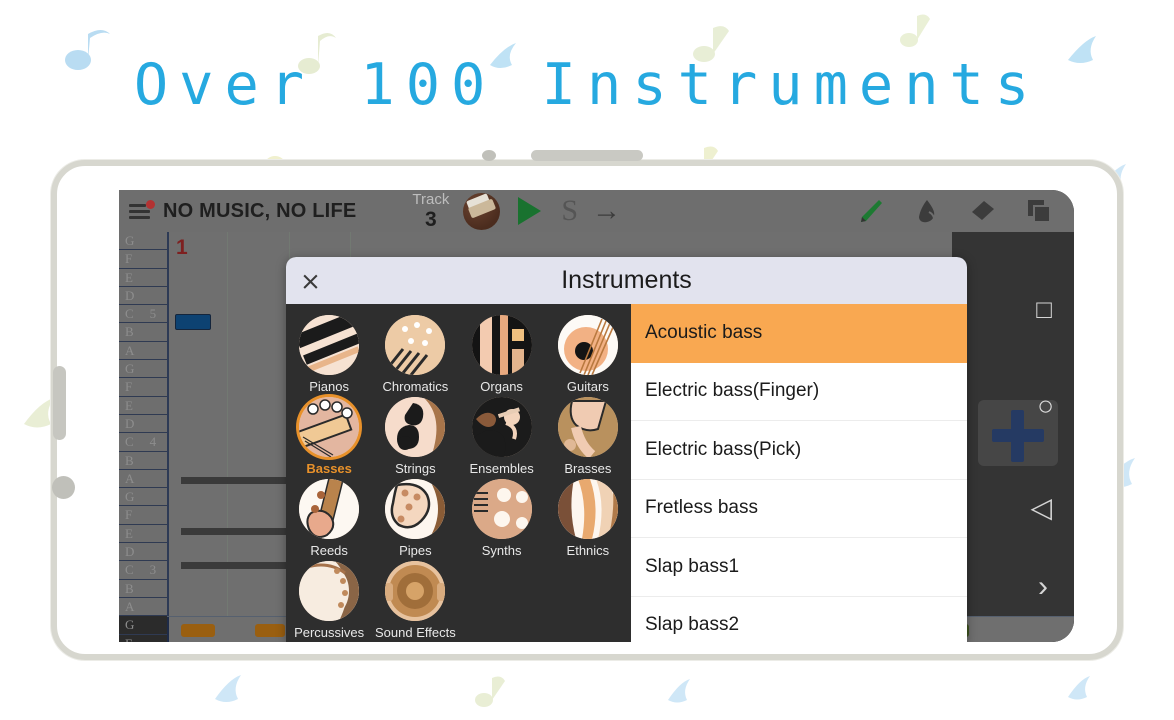  I want to click on add-plus-icon, so click(1018, 433).